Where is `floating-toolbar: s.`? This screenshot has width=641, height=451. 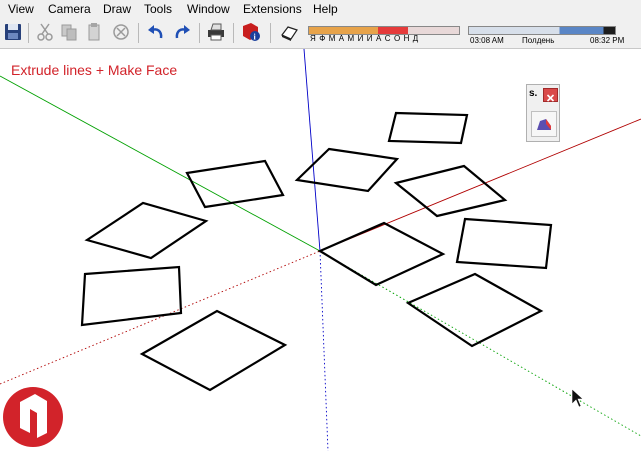
floating-toolbar: s. is located at coordinates (543, 113).